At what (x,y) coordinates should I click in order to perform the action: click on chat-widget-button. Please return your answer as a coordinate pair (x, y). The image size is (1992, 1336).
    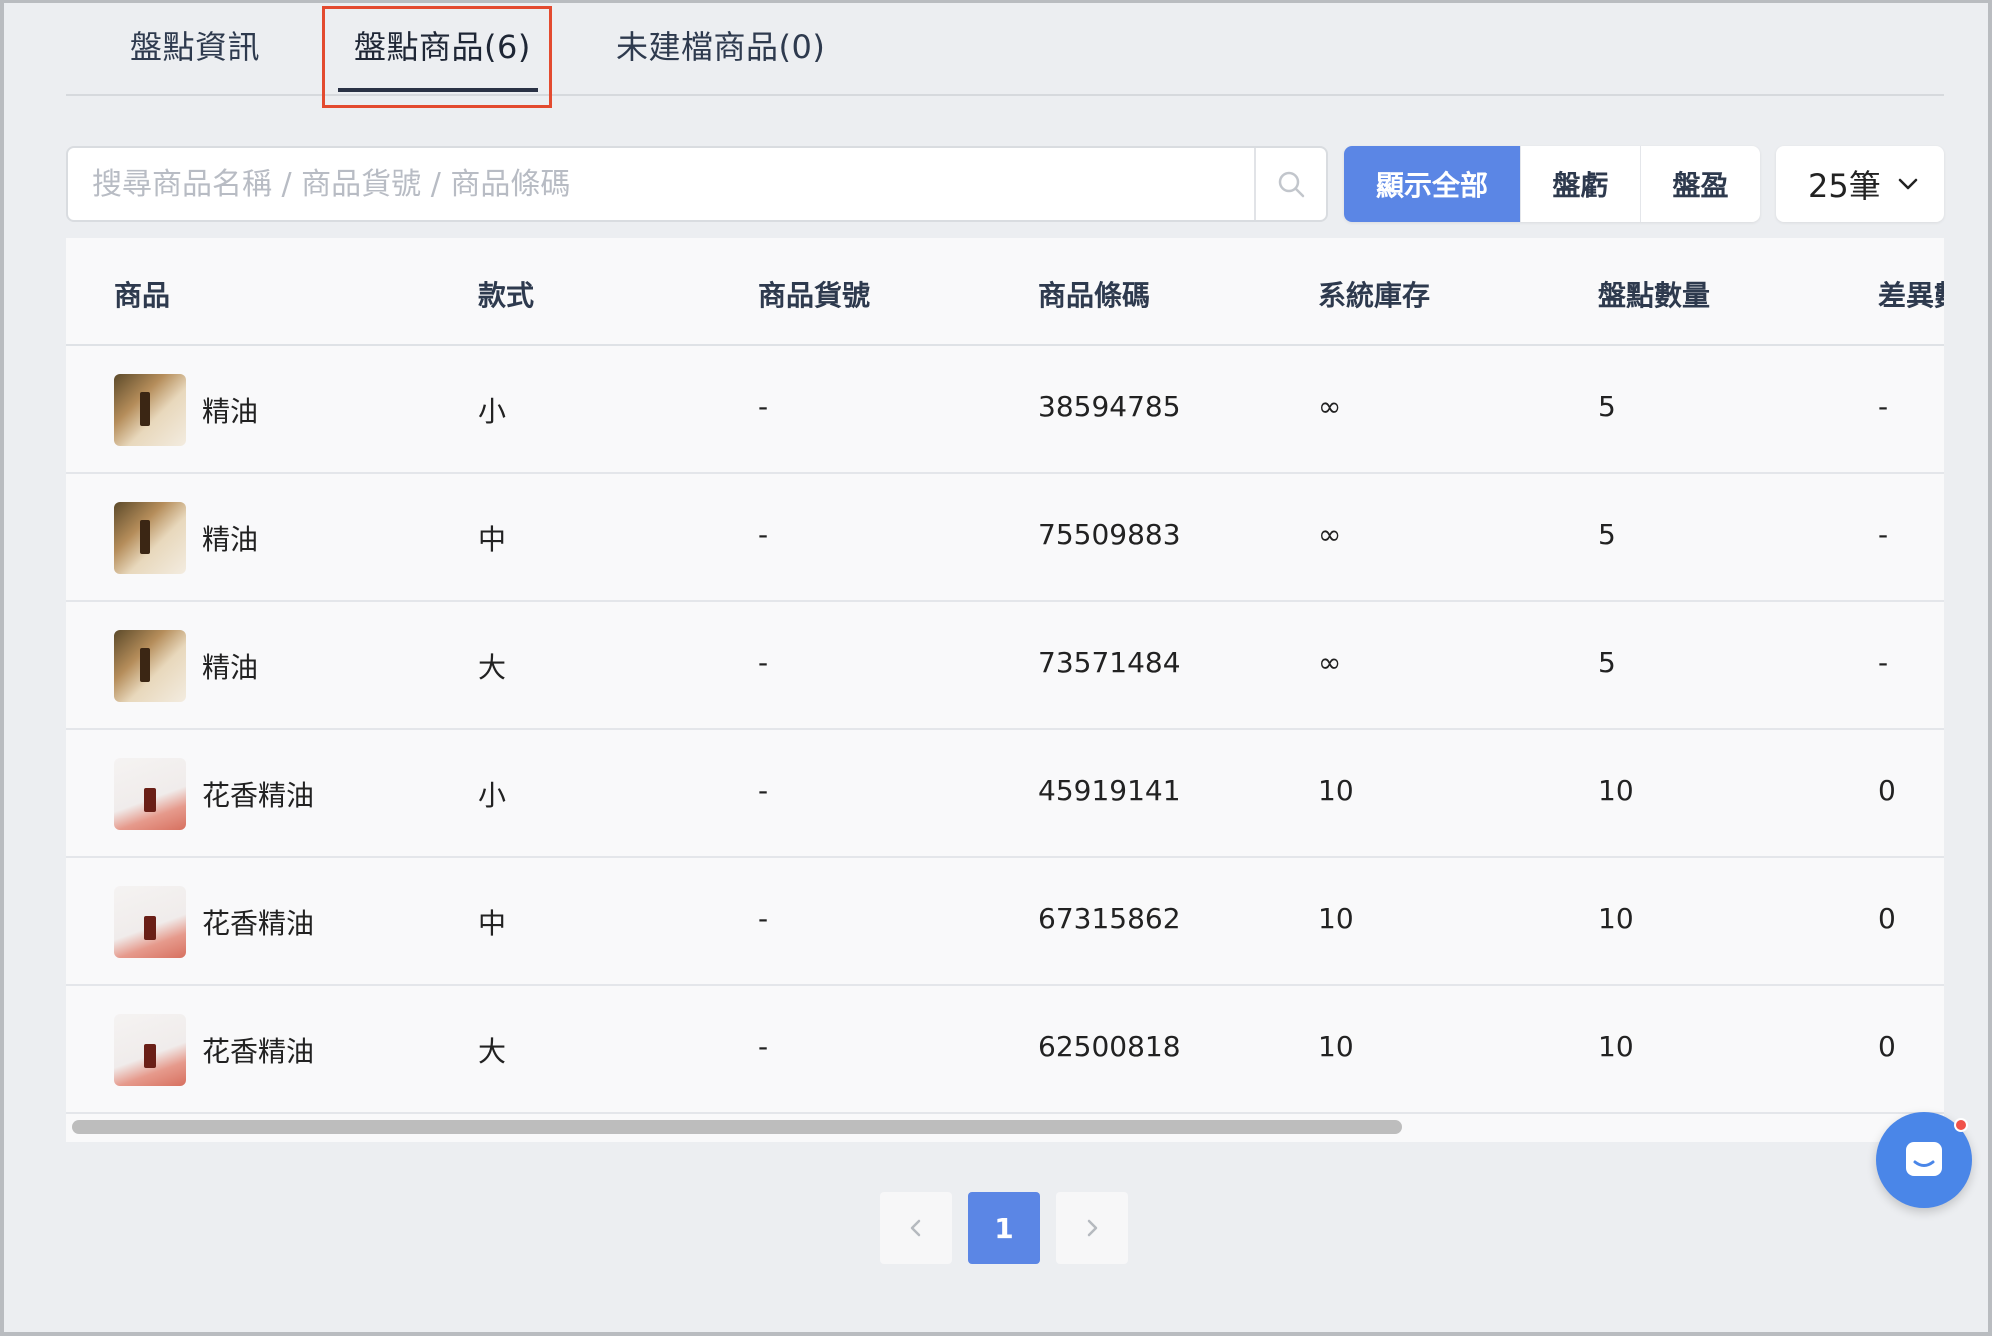
    Looking at the image, I should click on (1924, 1160).